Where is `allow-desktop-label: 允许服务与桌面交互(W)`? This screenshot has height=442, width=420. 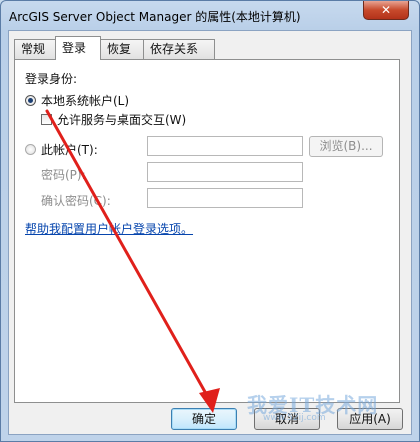
allow-desktop-label: 允许服务与桌面交互(W) is located at coordinates (121, 119).